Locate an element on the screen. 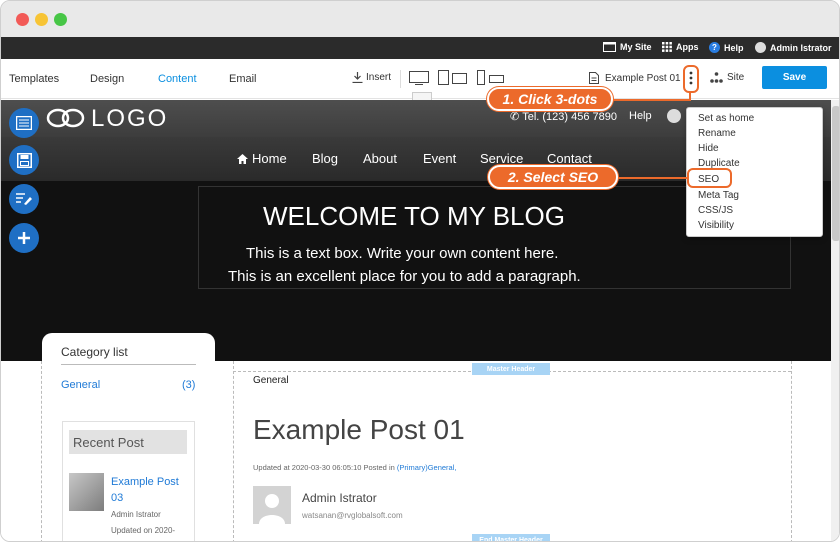  home-icon is located at coordinates (242, 158).